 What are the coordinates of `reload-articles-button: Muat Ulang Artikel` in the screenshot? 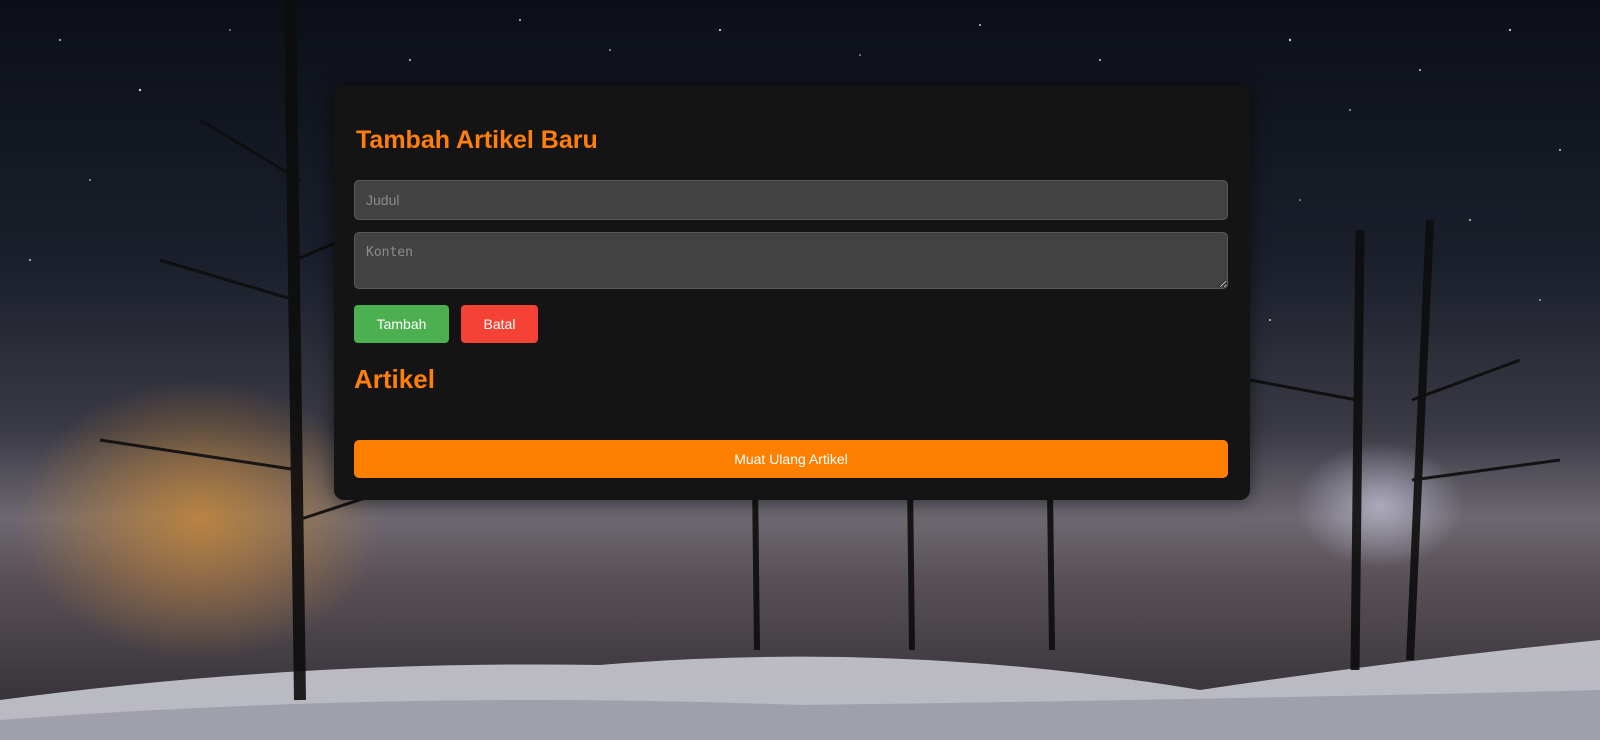 It's located at (791, 459).